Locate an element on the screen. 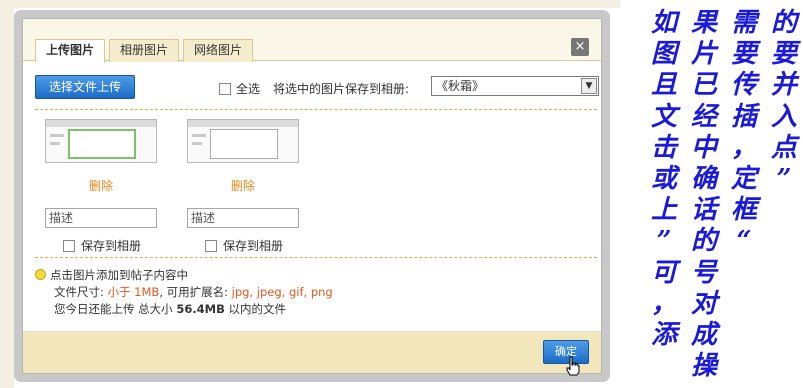 The width and height of the screenshot is (803, 388). upload-toolbar: 选择文件上传 全选 将选中的图片保存到相册: 《秋霜》 ▼ is located at coordinates (317, 88).